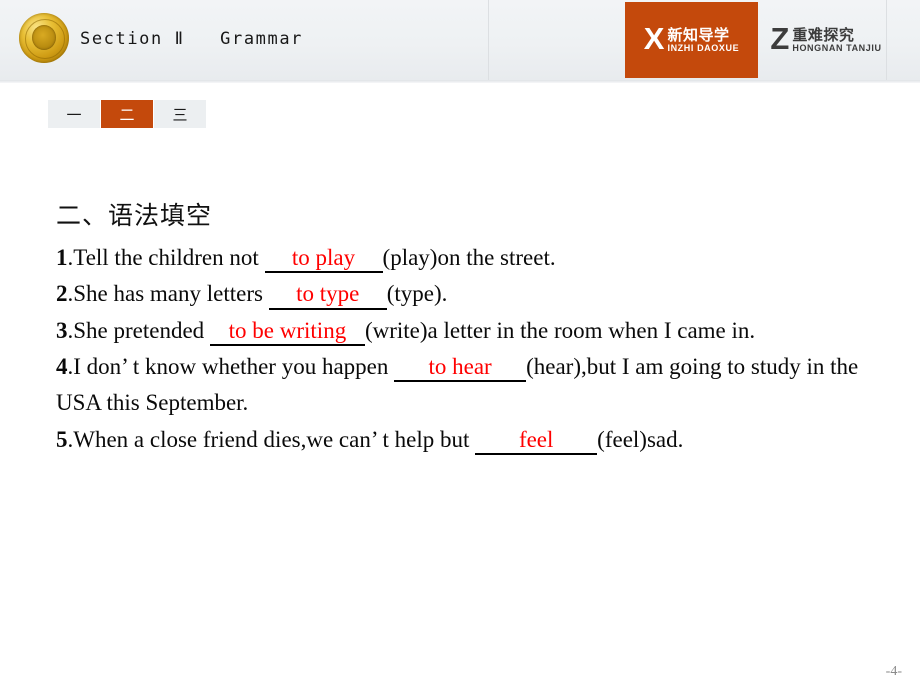 This screenshot has width=920, height=690. What do you see at coordinates (323, 259) in the screenshot?
I see `answer-blank-1: to play` at bounding box center [323, 259].